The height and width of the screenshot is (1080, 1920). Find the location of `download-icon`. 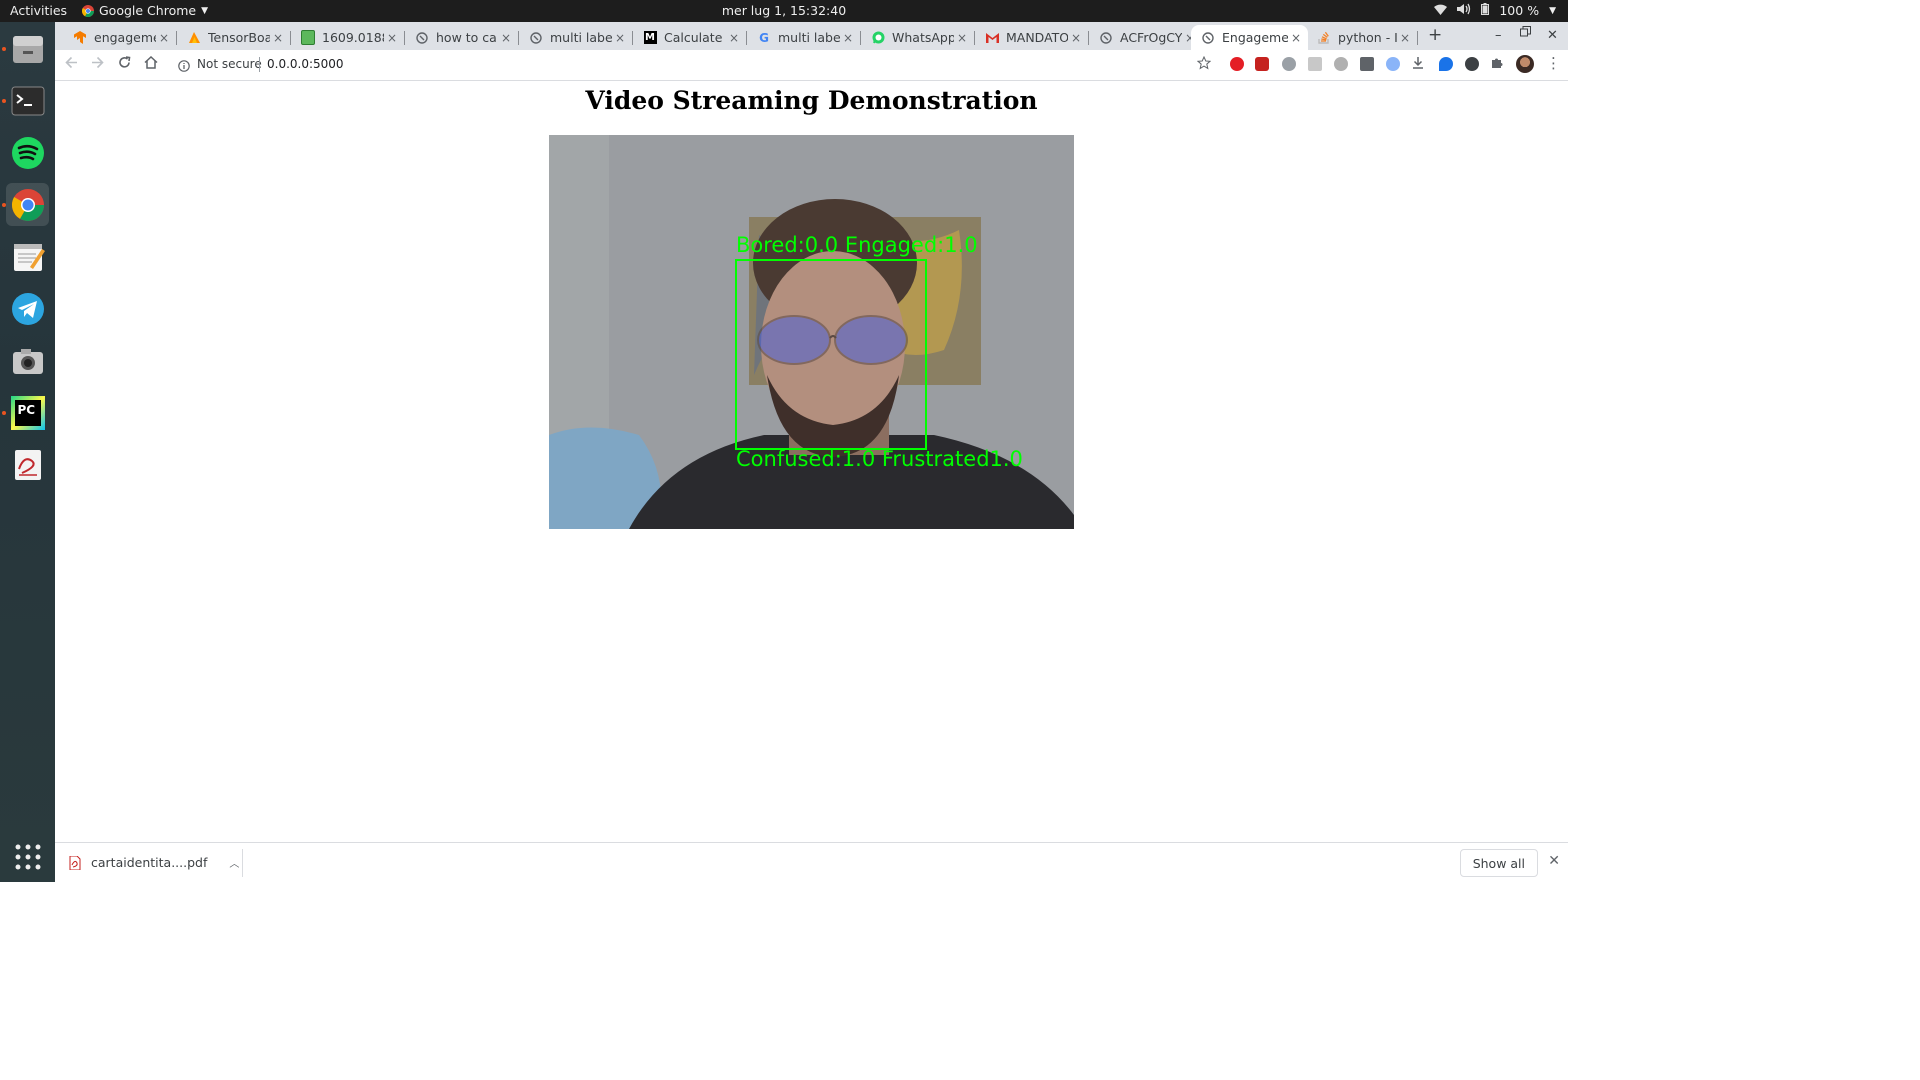

download-icon is located at coordinates (1418, 64).